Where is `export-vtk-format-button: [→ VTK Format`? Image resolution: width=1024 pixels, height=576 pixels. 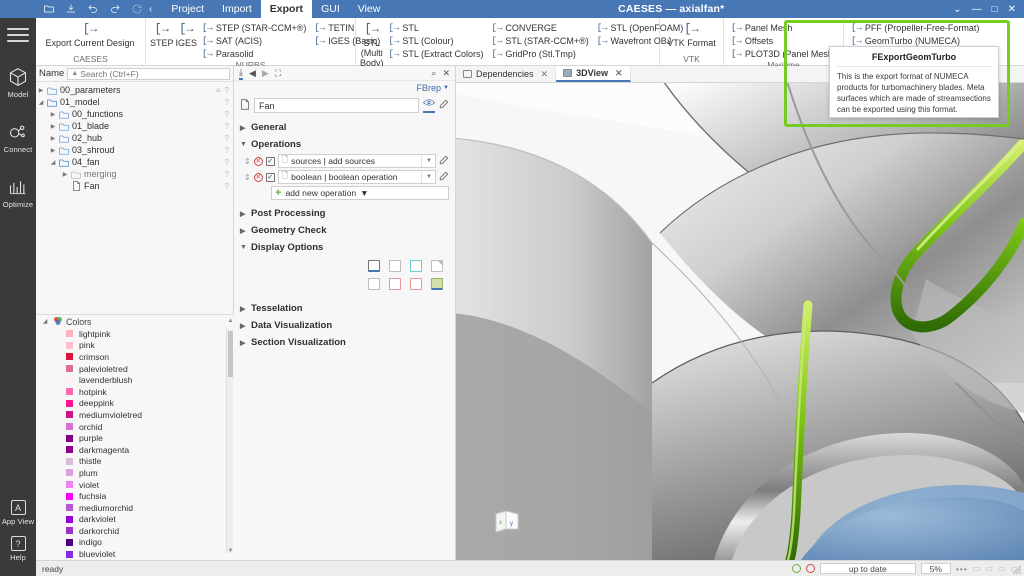
export-vtk-format-button: [→ VTK Format is located at coordinates (691, 34).